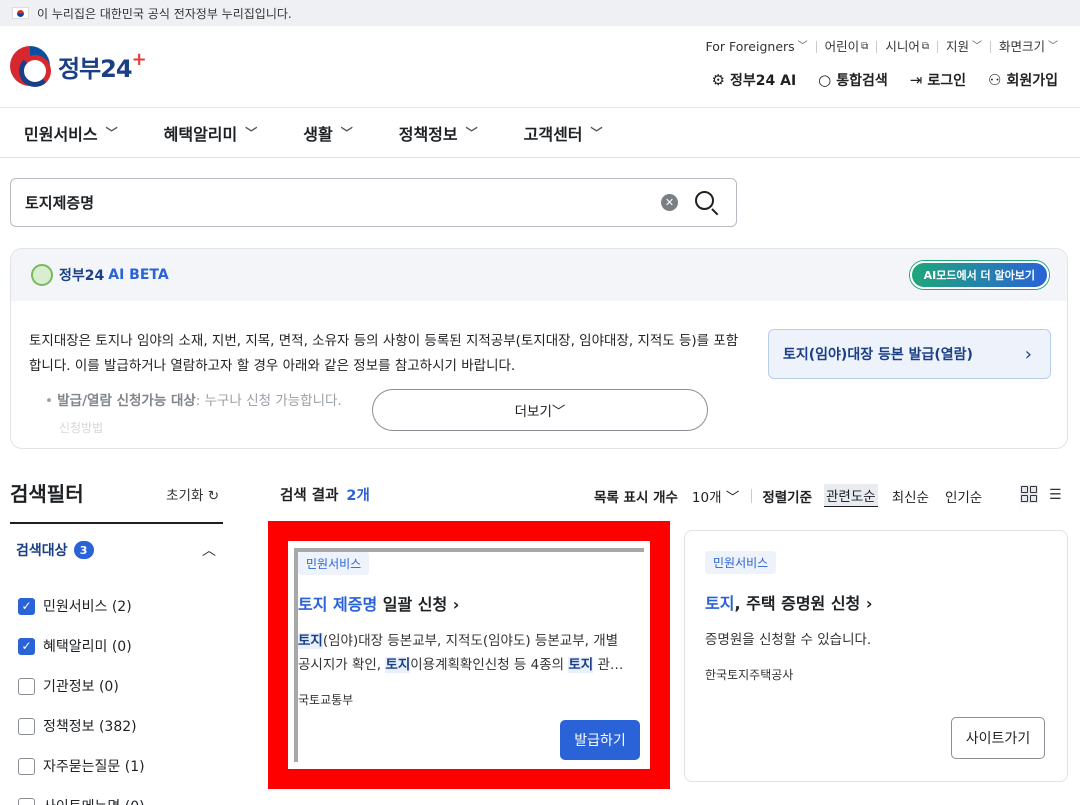  I want to click on login-button: ⇥ 로그인, so click(938, 80).